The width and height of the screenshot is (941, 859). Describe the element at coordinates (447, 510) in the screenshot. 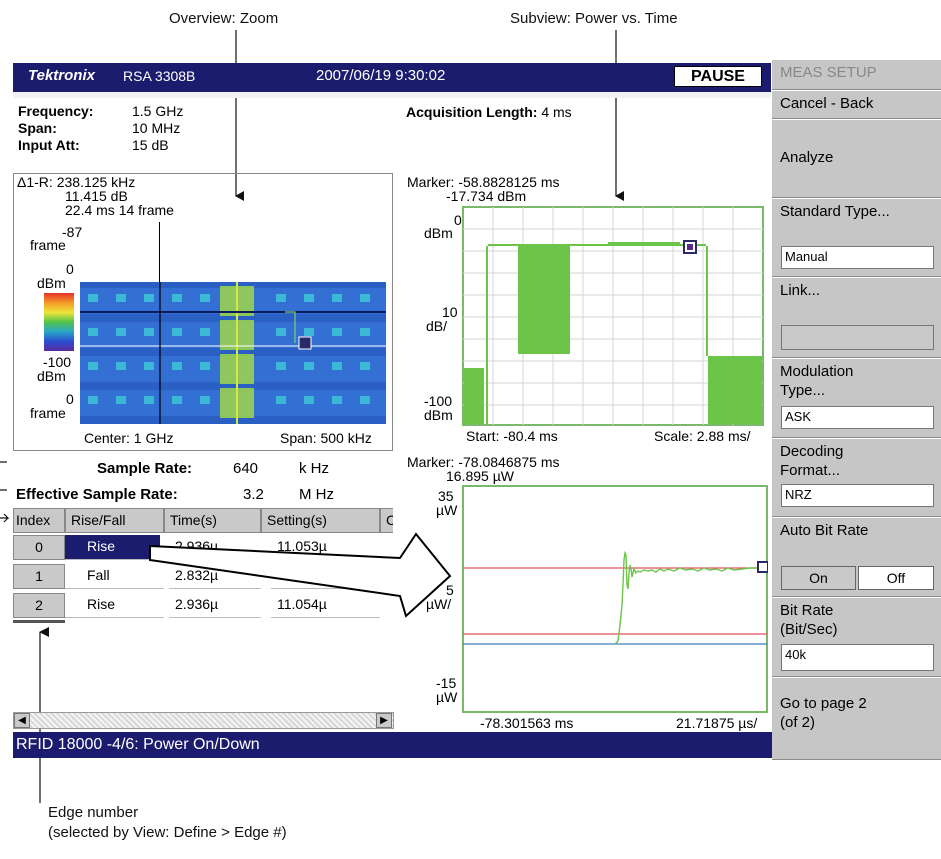

I see `zoom-y-top-unit: µW` at that location.